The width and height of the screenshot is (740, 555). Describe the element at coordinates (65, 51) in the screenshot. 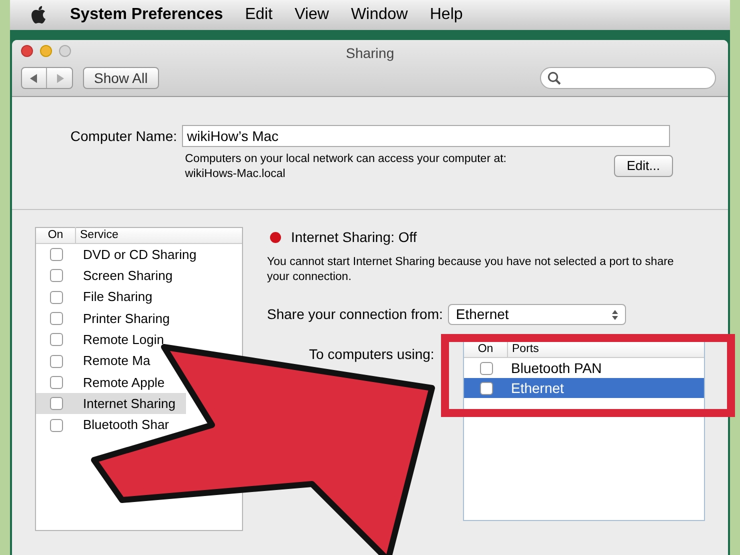

I see `zoom-icon` at that location.